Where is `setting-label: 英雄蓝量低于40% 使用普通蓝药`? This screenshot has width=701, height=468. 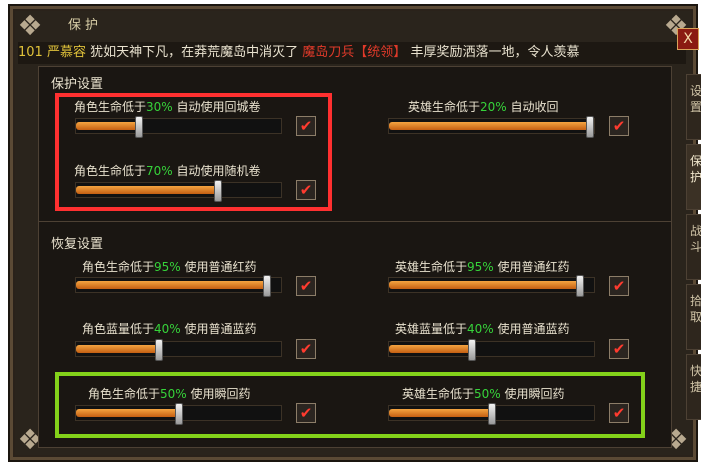
setting-label: 英雄蓝量低于40% 使用普通蓝药 is located at coordinates (482, 329).